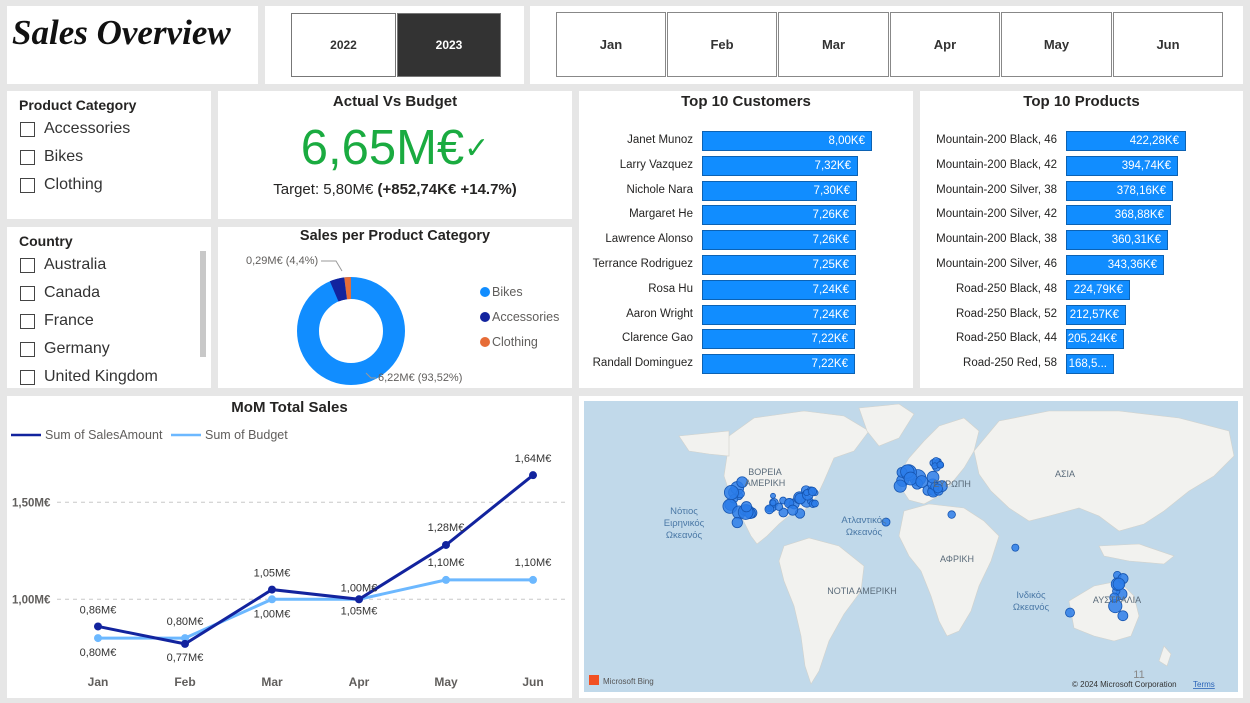  Describe the element at coordinates (1096, 314) in the screenshot. I see `bar: 212,57K€` at that location.